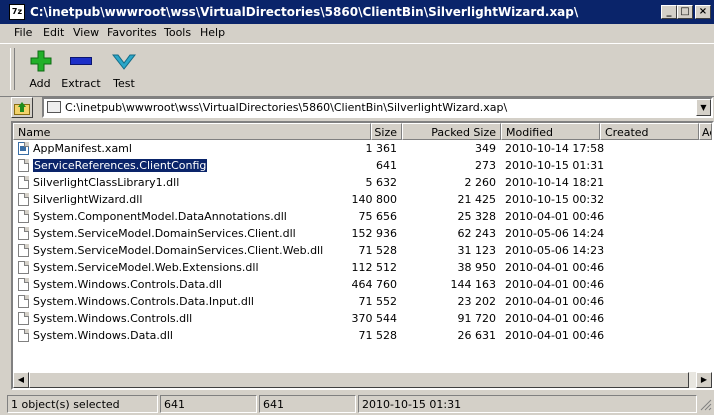  Describe the element at coordinates (88, 199) in the screenshot. I see `file-name: SilverlightWizard.dll` at that location.